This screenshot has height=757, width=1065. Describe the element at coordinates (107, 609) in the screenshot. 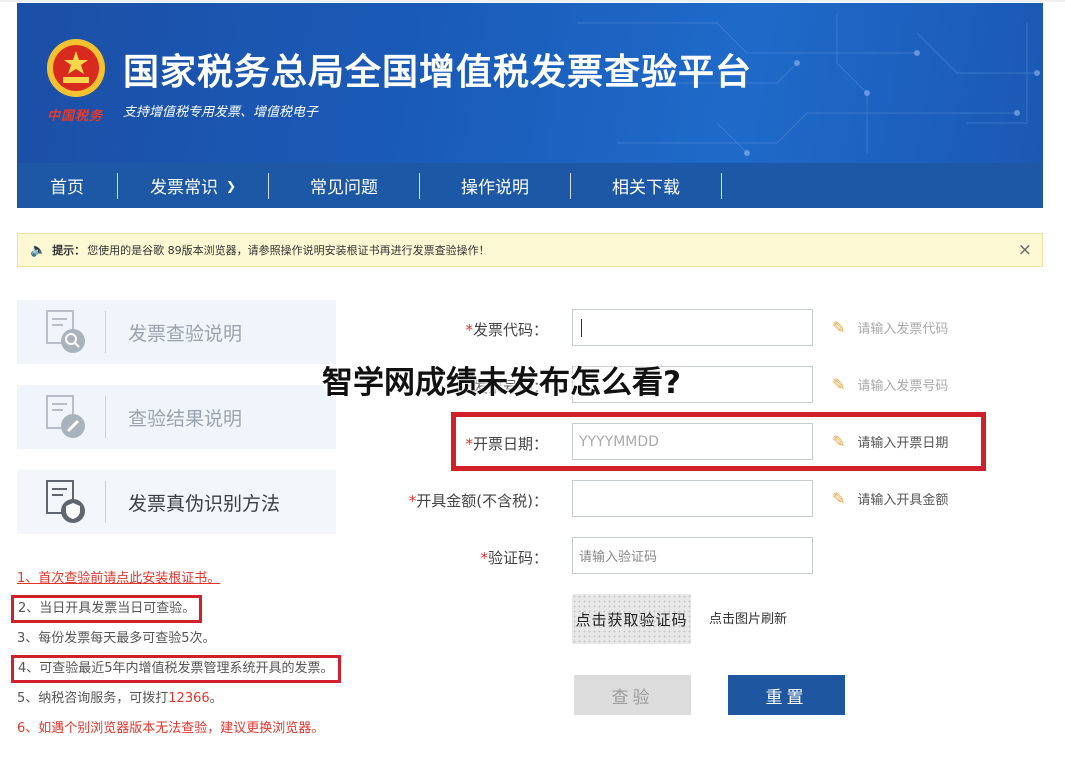

I see `highlight-box: 2、当日开具发票当日可查验。` at that location.